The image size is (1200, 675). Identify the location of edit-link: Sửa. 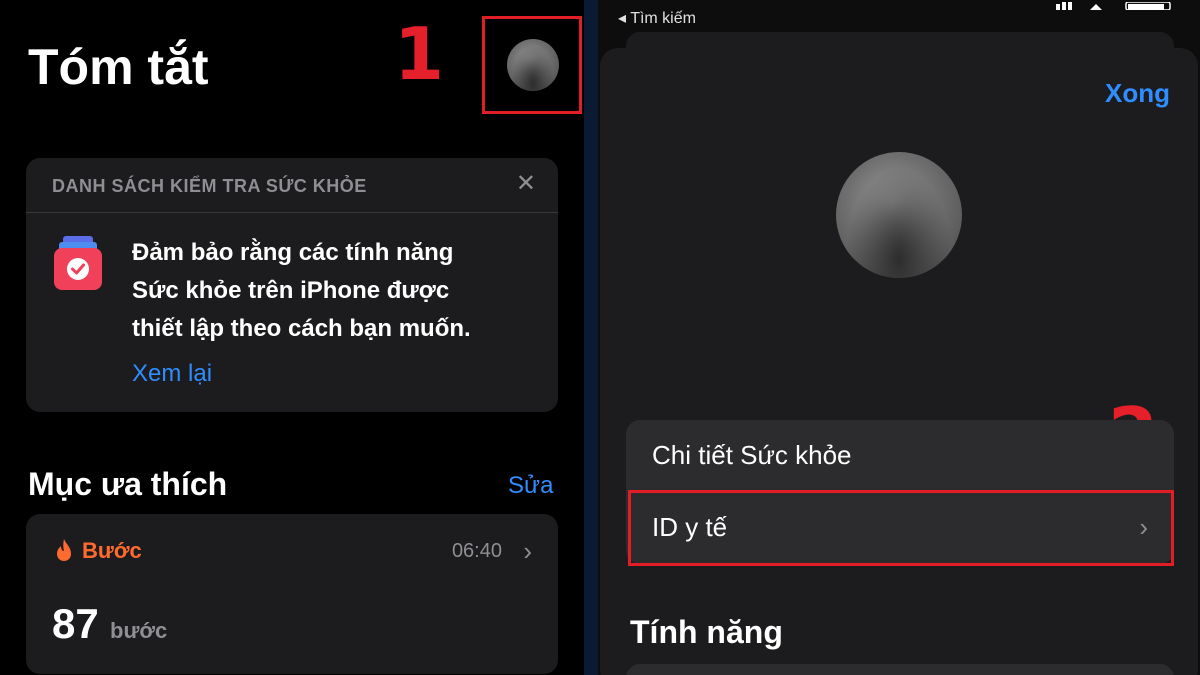
(530, 486).